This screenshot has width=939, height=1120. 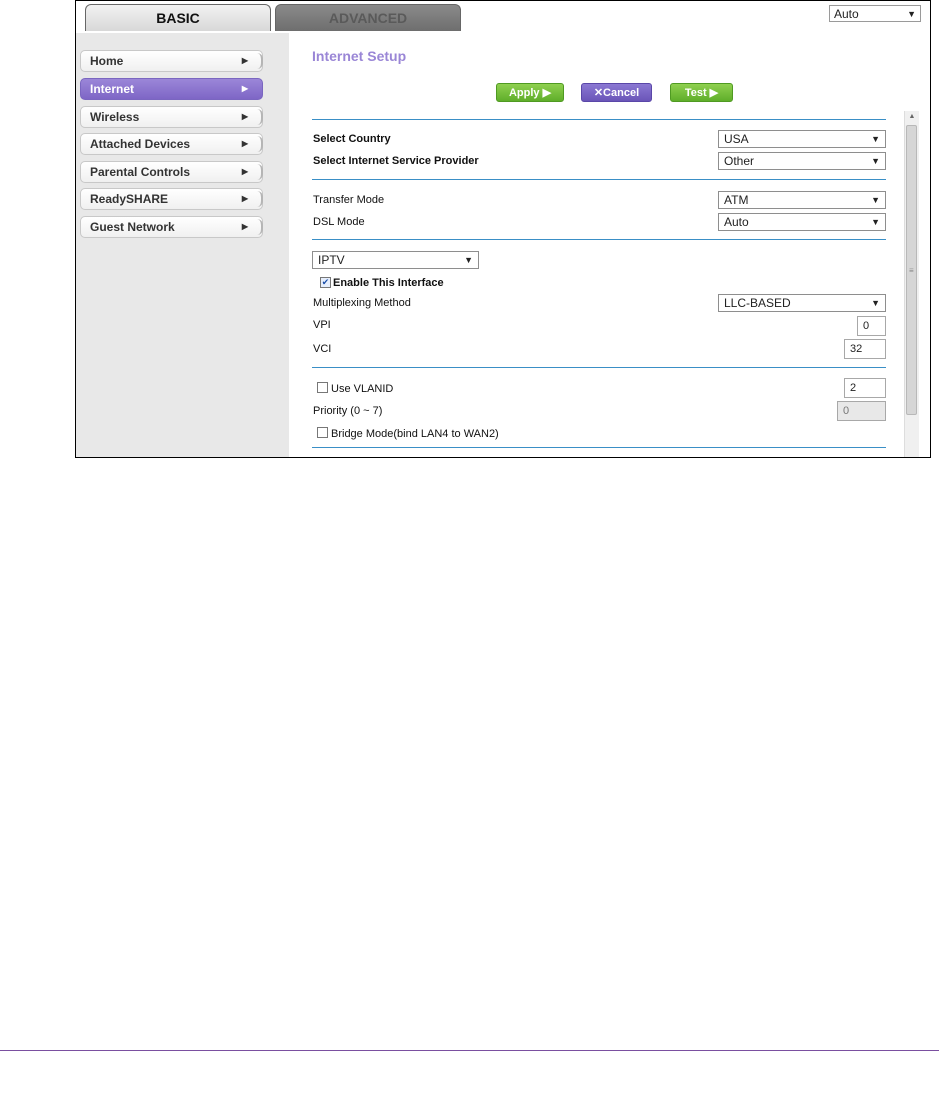 I want to click on isp-select: Other ▼, so click(x=802, y=161).